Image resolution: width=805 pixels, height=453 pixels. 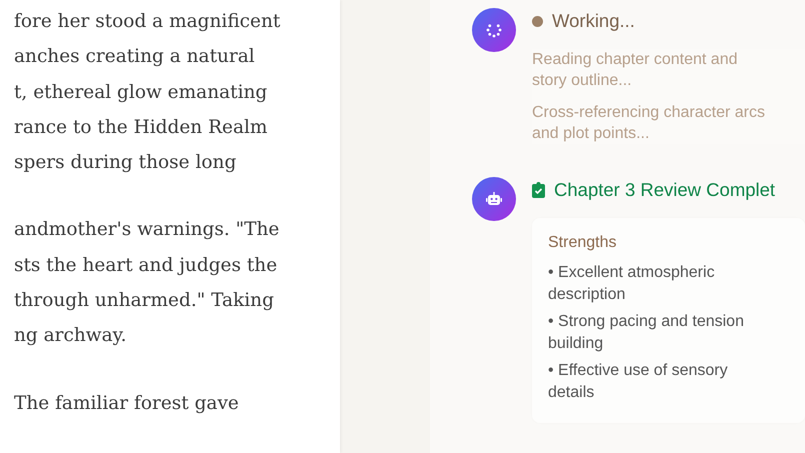 I want to click on status-title: Chapter 3 Review Complet, so click(x=665, y=190).